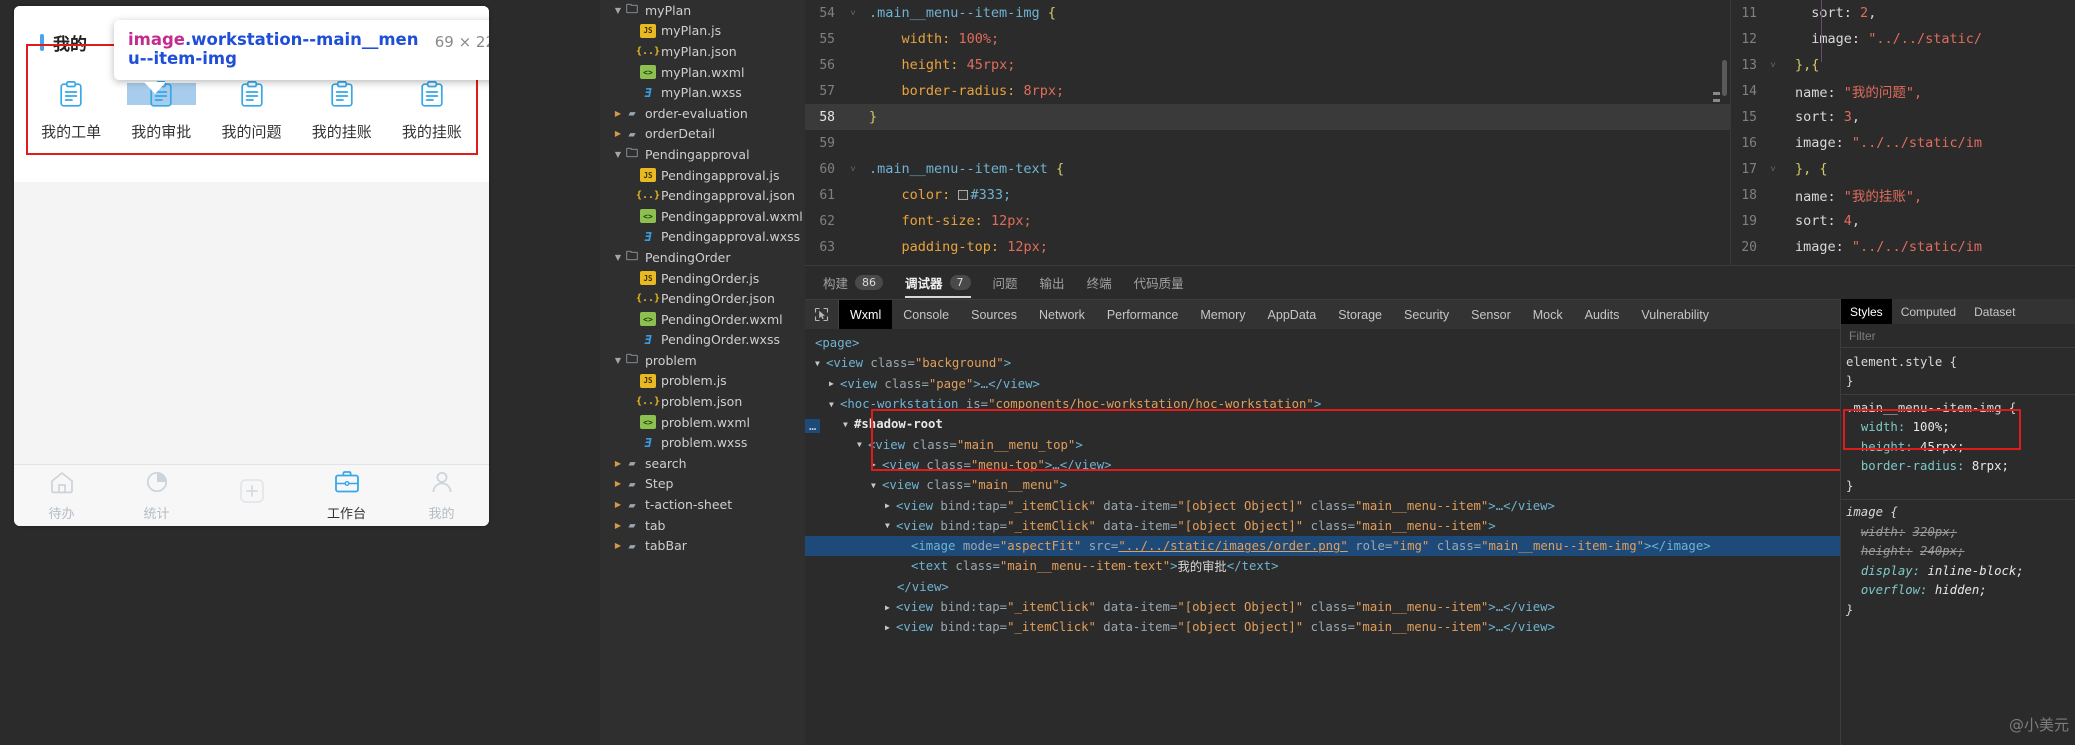  Describe the element at coordinates (1267, 195) in the screenshot. I see `code-line-61: 61 color: #333;` at that location.